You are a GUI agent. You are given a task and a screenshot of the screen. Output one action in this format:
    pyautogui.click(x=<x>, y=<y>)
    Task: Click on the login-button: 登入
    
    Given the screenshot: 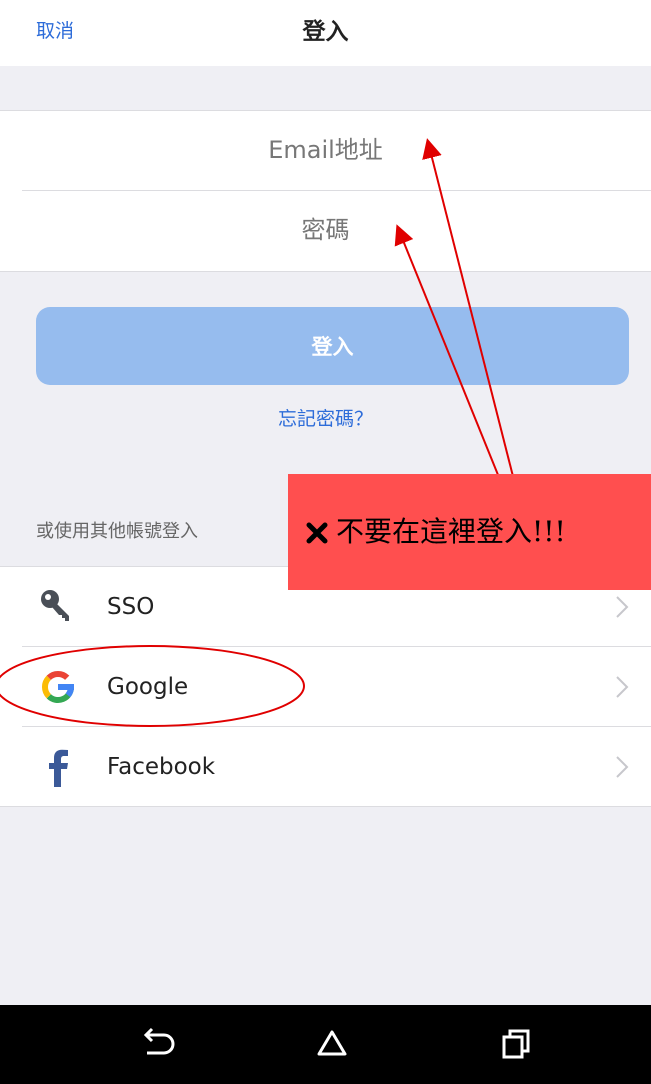 What is the action you would take?
    pyautogui.click(x=332, y=346)
    